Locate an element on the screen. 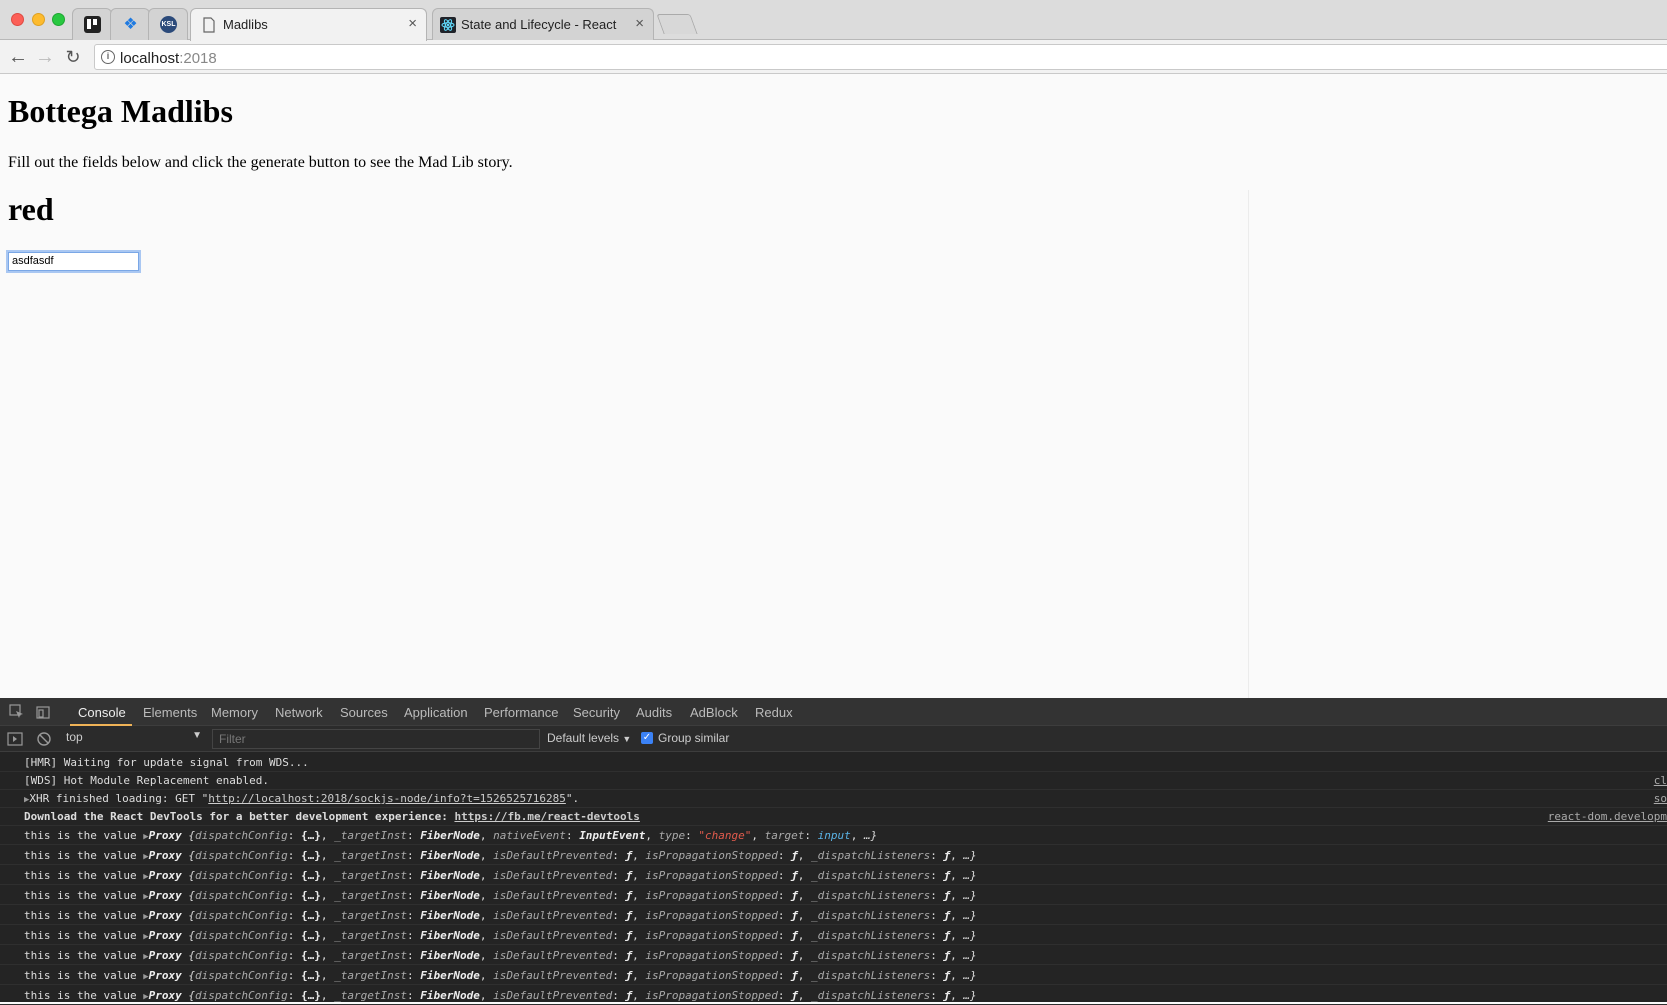  inspect-element-icon is located at coordinates (17, 712).